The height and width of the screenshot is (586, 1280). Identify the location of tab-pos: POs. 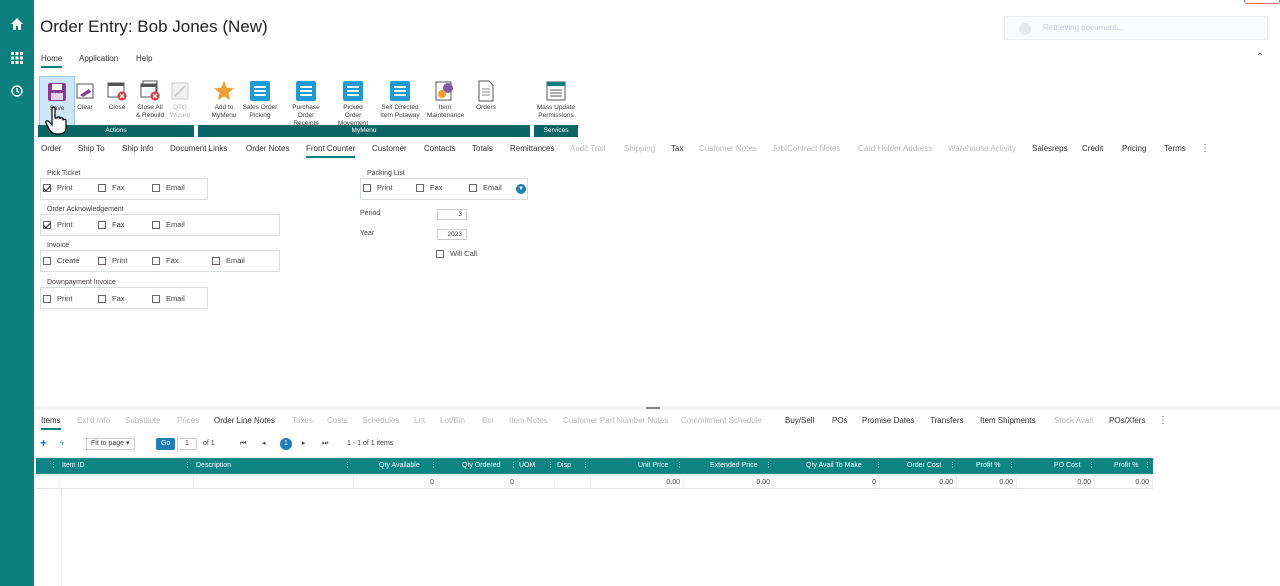
(840, 421).